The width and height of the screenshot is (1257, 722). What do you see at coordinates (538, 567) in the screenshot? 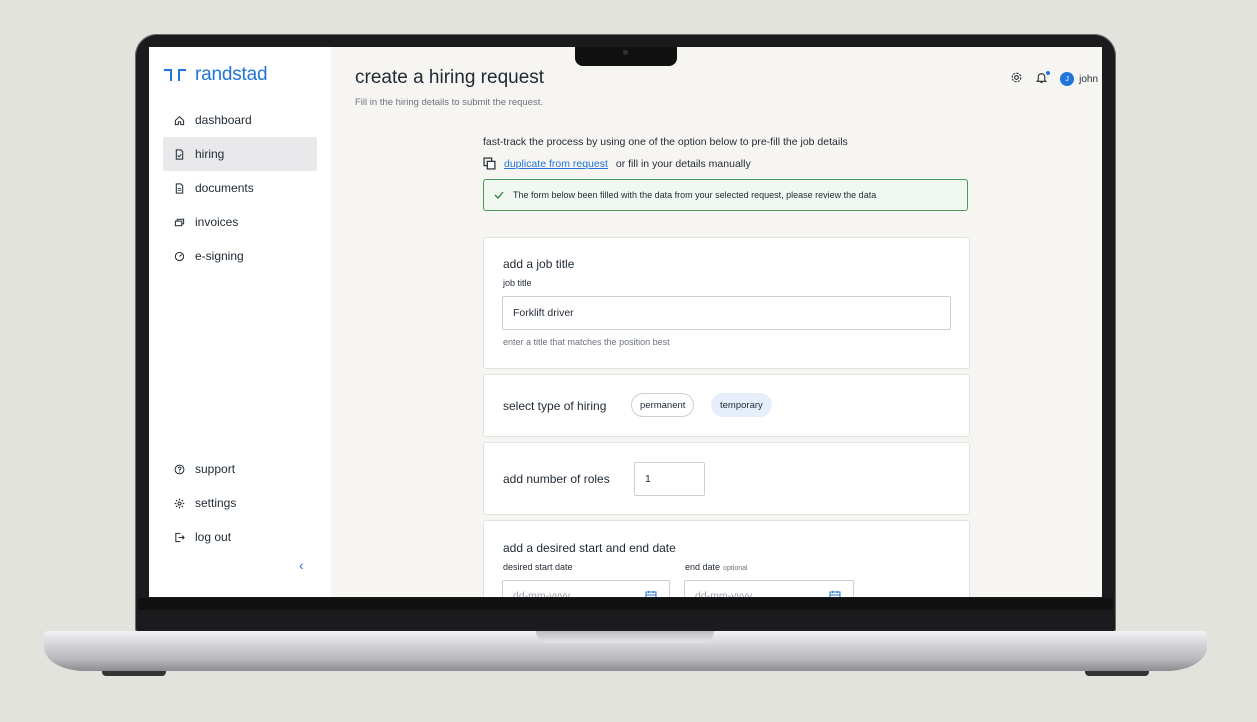
I see `start-date-label: desired start date` at bounding box center [538, 567].